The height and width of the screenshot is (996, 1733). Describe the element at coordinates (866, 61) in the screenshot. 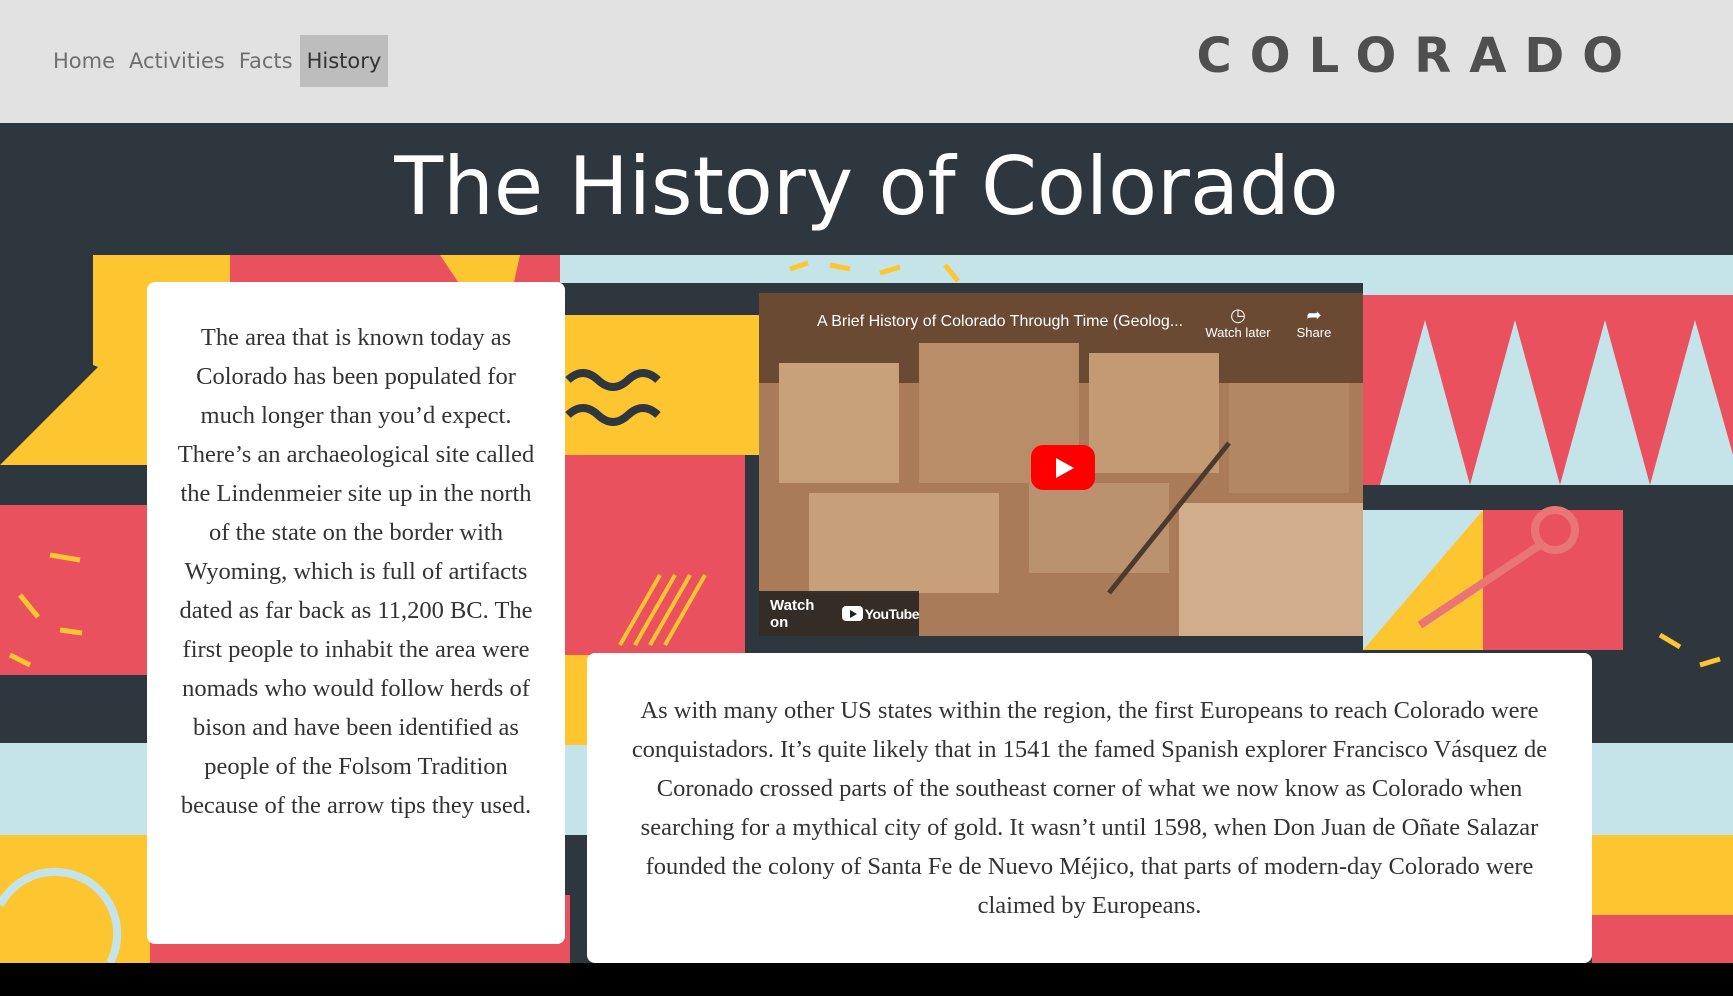

I see `top-nav: Home Activities Facts History COLORADO` at that location.